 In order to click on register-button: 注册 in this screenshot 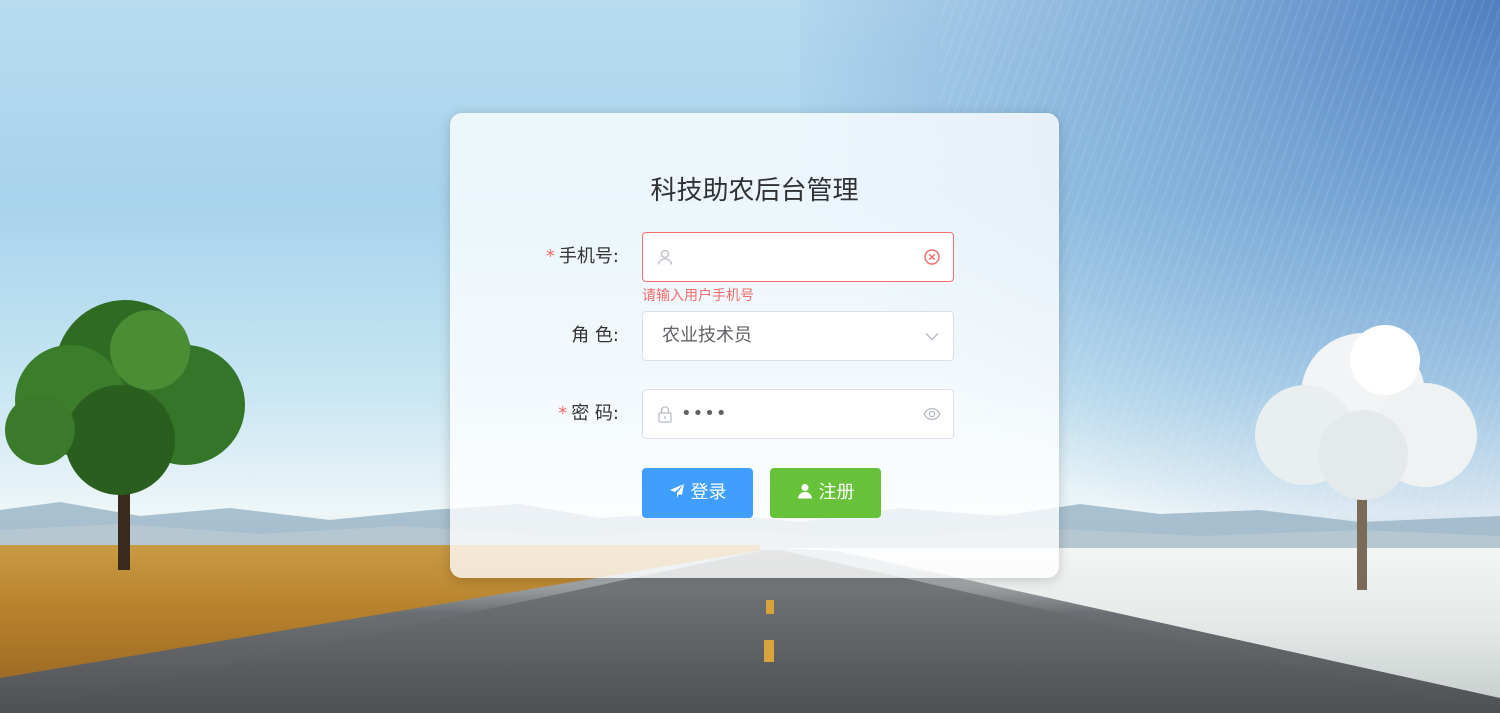, I will do `click(825, 493)`.